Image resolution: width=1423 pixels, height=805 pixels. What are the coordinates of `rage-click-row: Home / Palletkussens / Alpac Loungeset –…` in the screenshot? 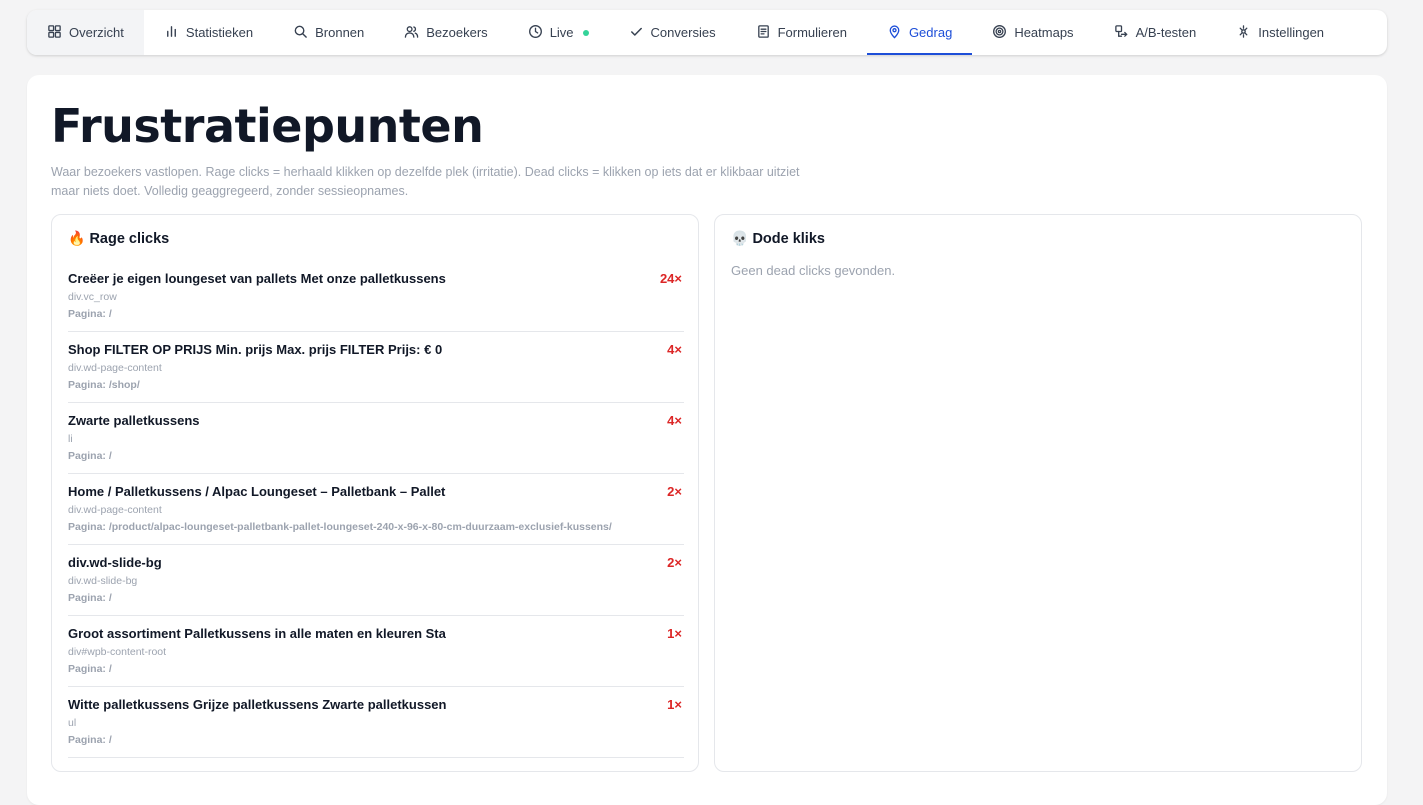 It's located at (376, 509).